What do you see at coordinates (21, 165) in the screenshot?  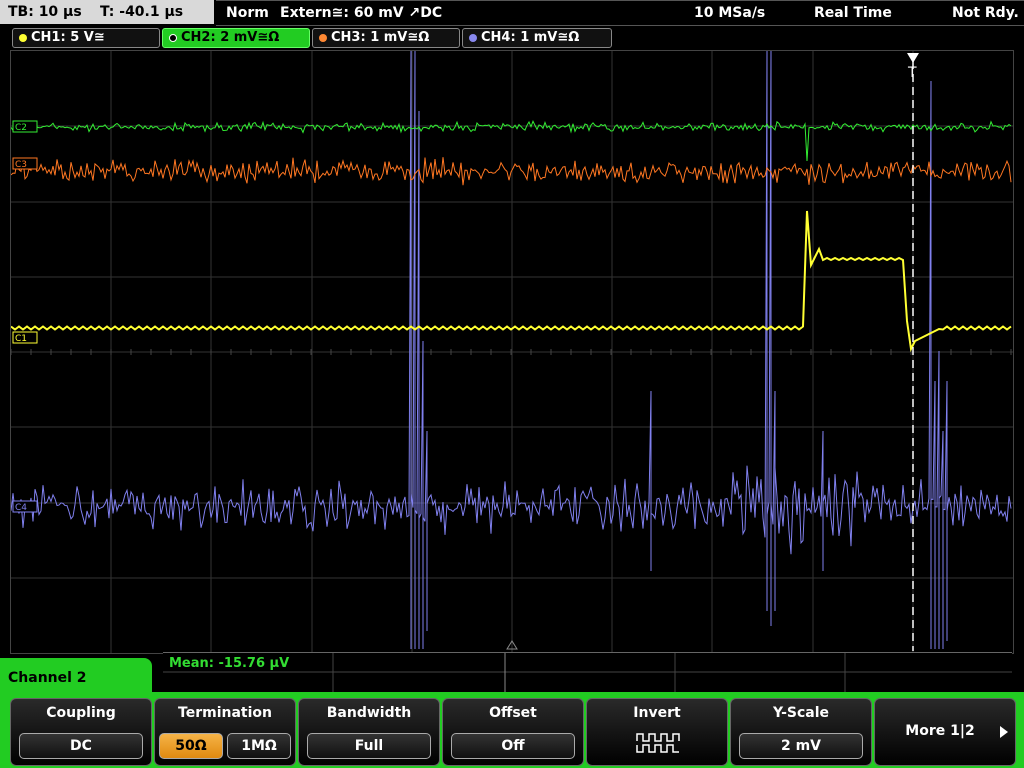 I see `marker-c3-text: C3` at bounding box center [21, 165].